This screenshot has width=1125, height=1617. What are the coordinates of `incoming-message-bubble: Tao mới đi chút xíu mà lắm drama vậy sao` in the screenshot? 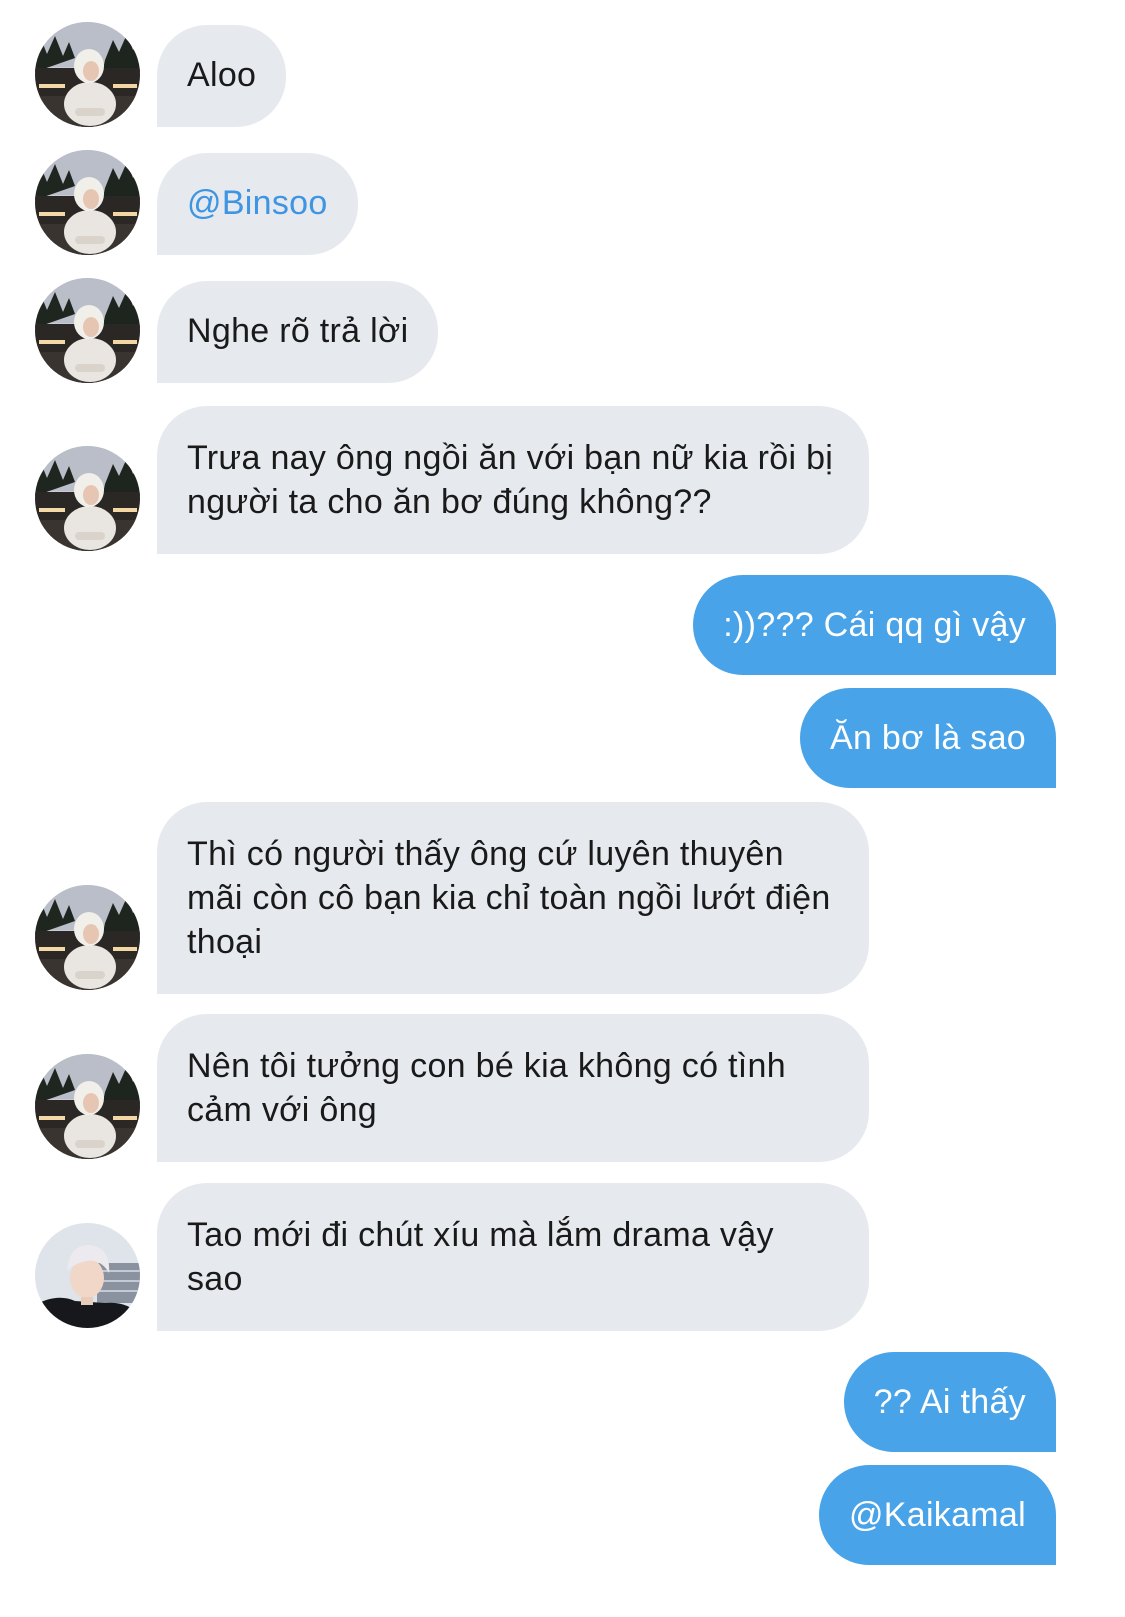 It's located at (513, 1257).